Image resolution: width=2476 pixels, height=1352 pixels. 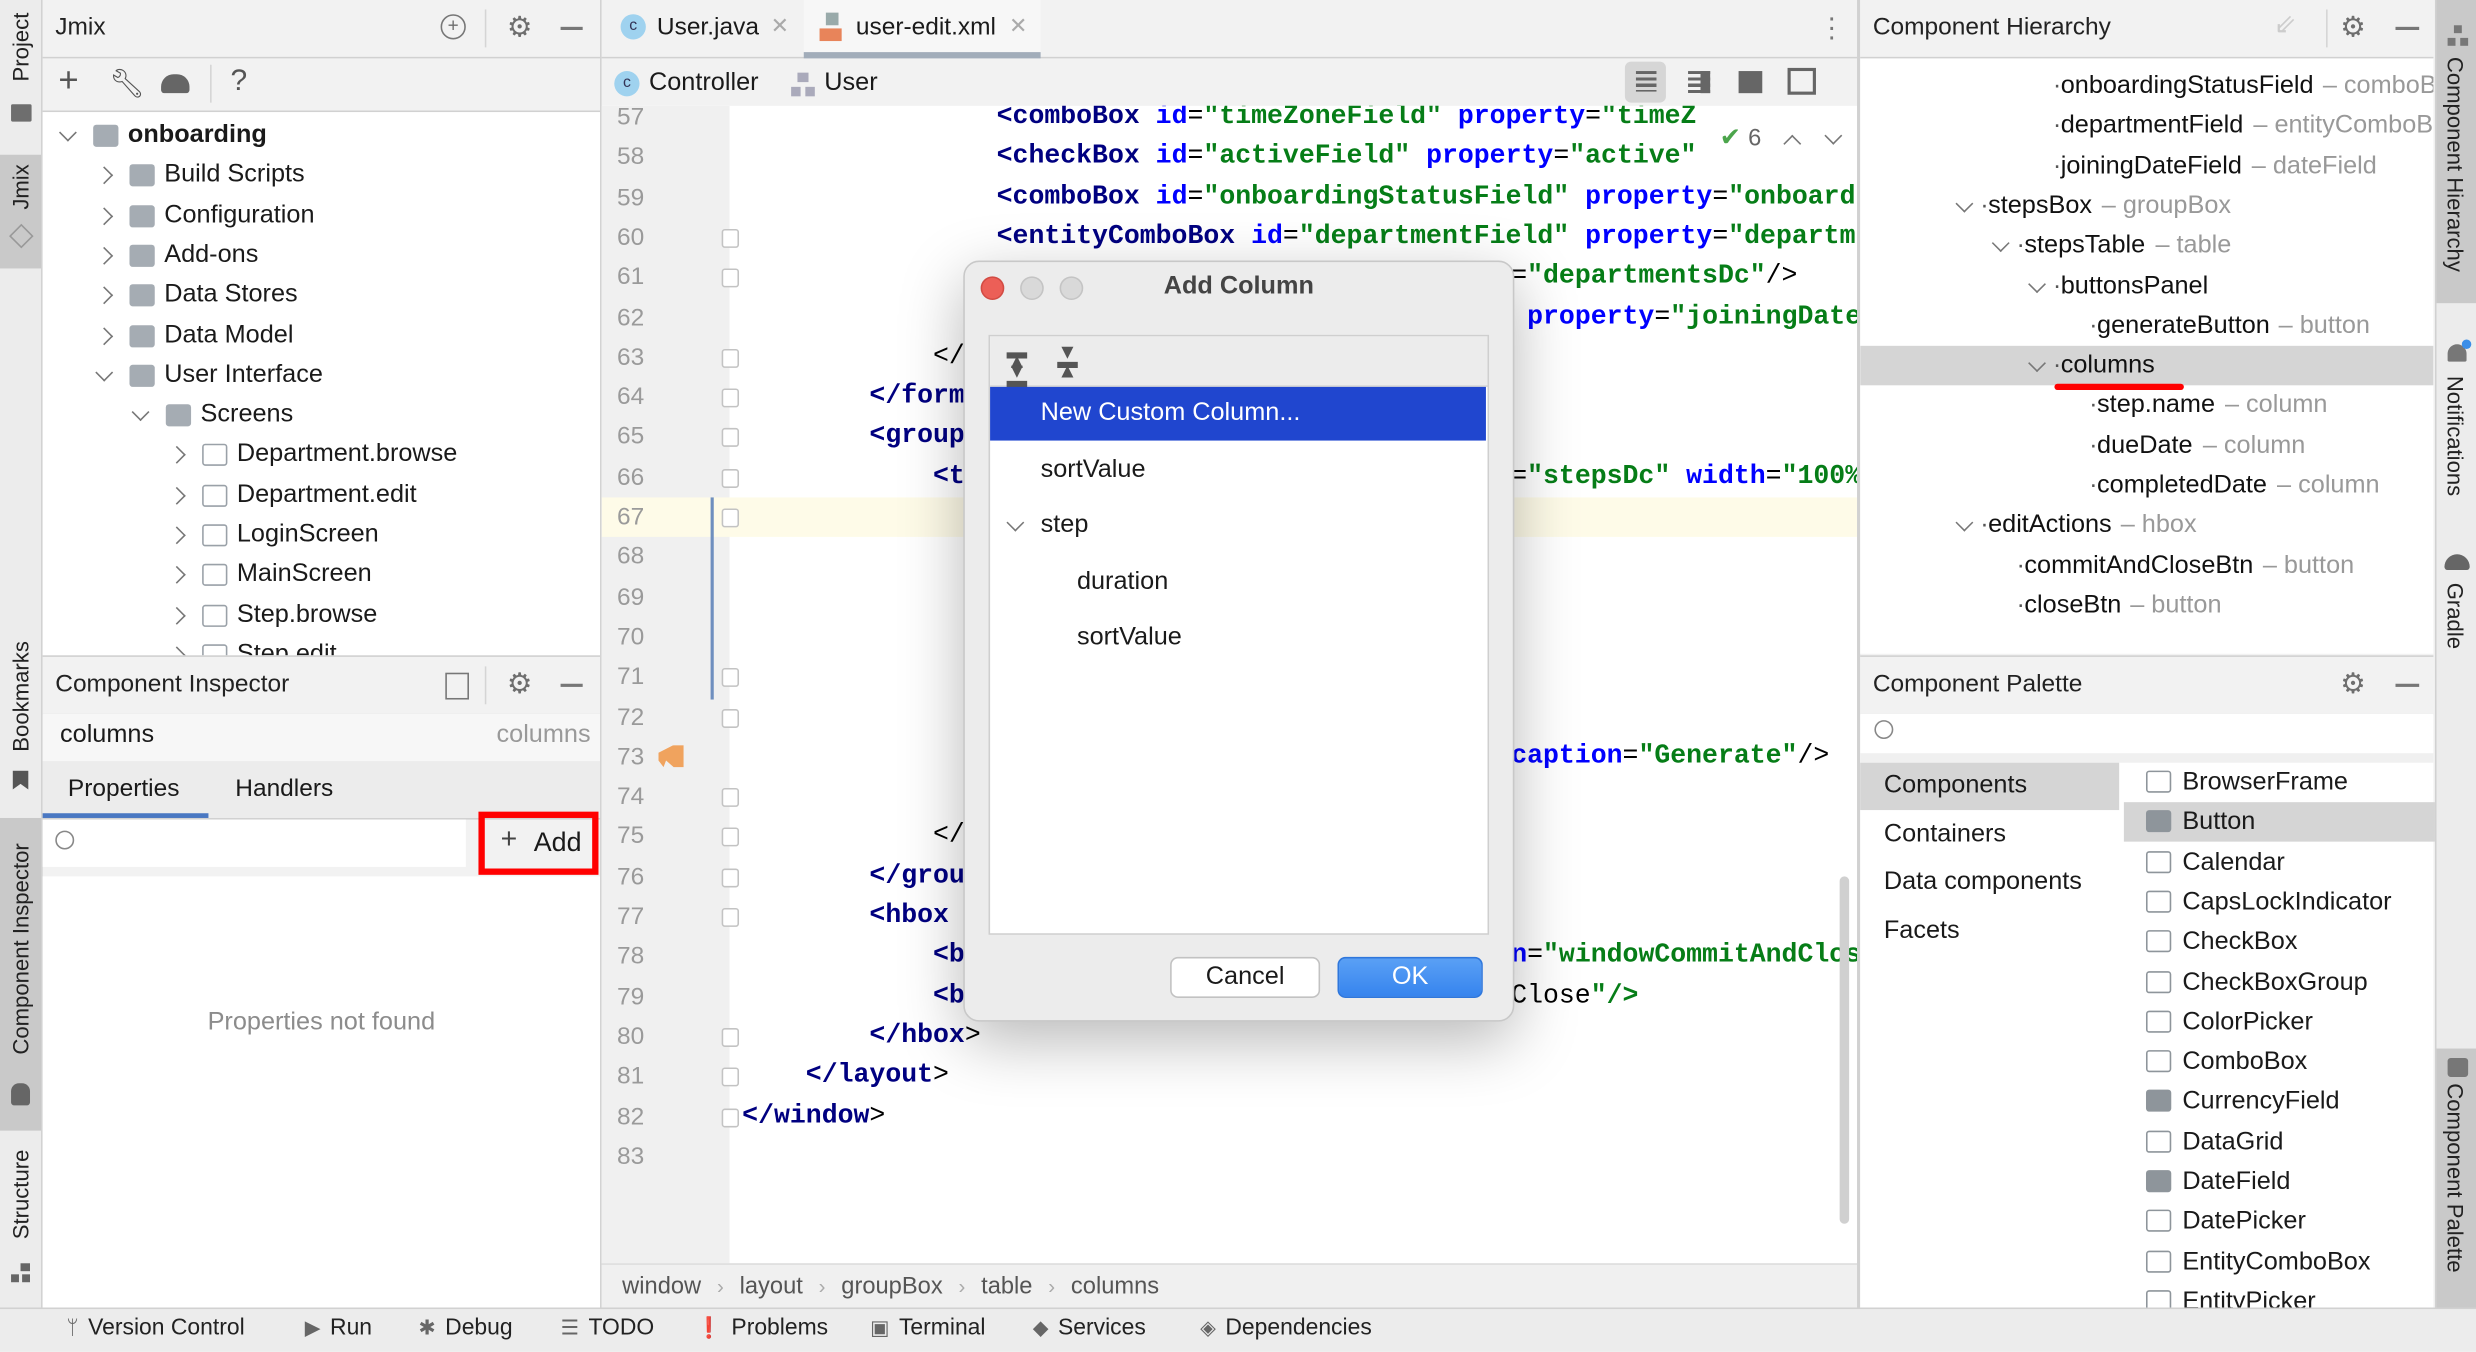 I want to click on designer-view-icon, so click(x=1750, y=82).